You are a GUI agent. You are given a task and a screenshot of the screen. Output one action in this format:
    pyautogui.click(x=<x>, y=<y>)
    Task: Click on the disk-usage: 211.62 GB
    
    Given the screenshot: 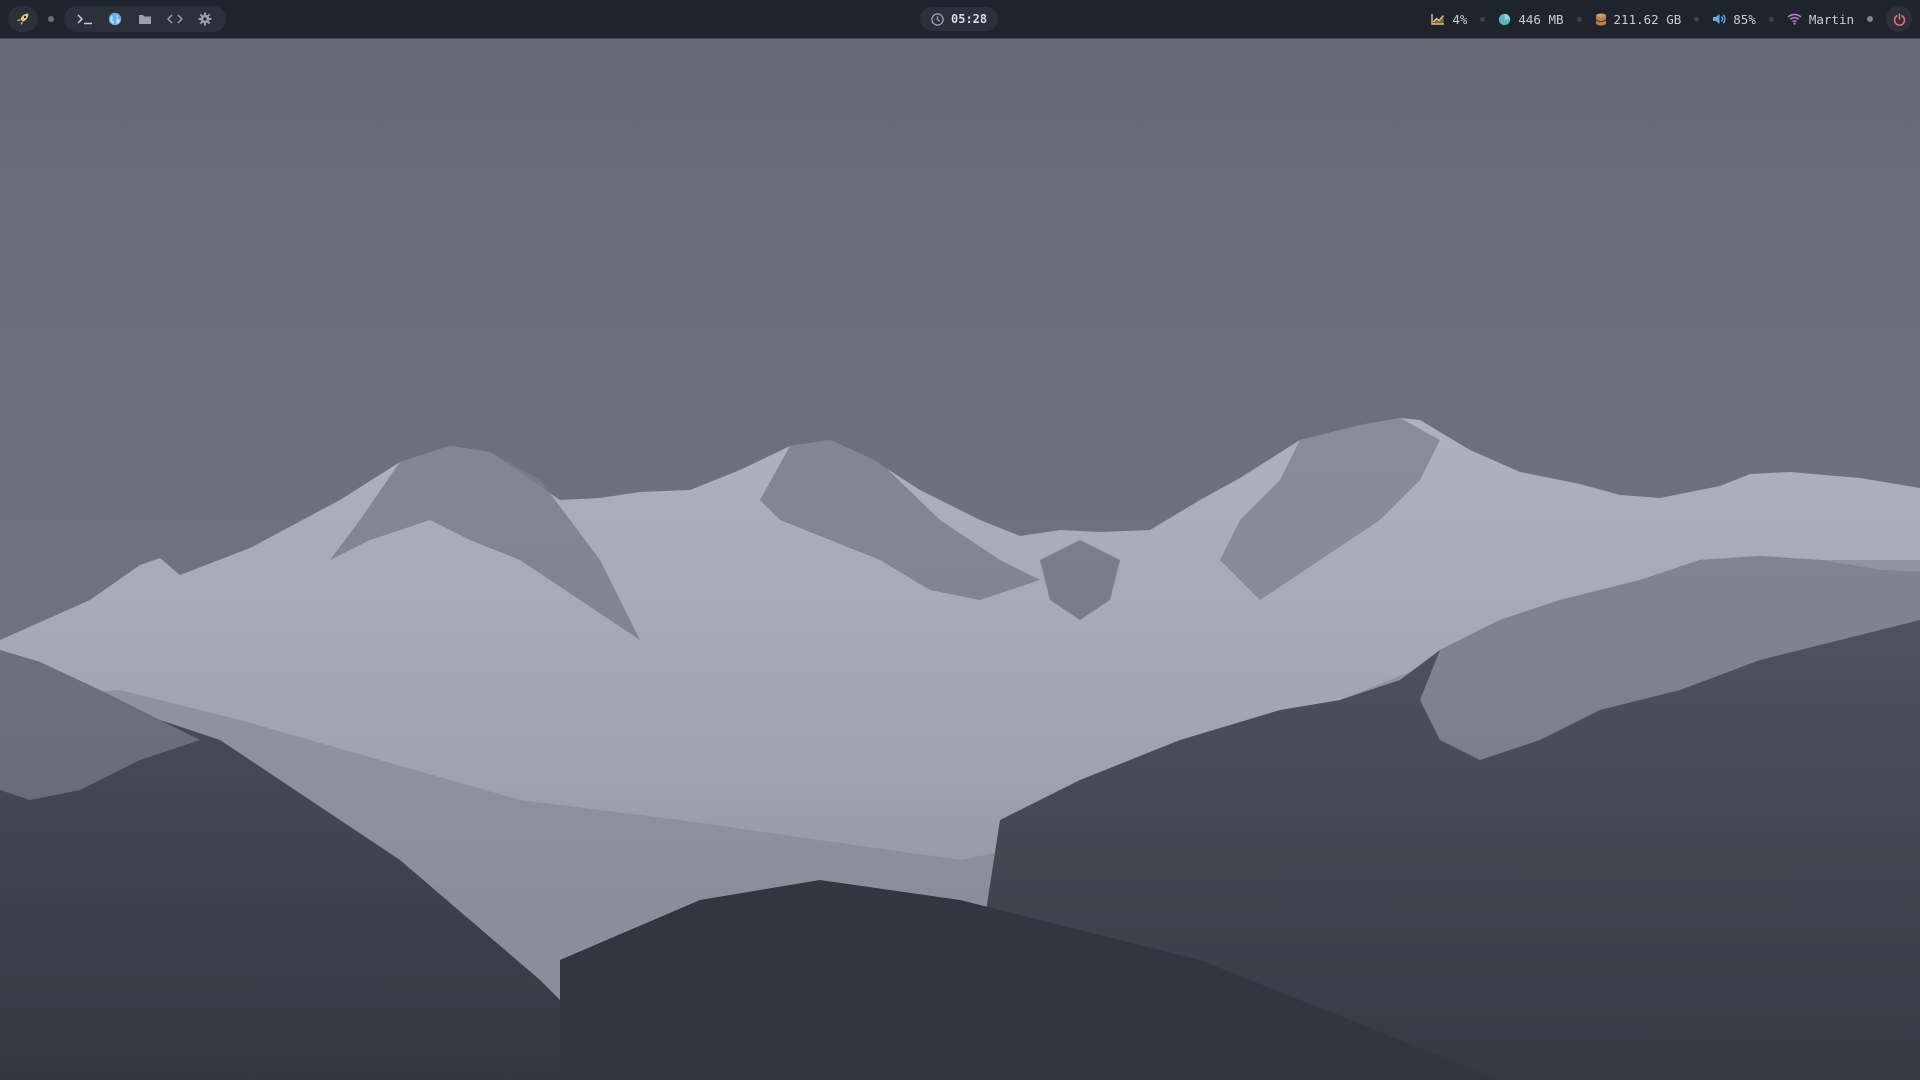 What is the action you would take?
    pyautogui.click(x=1638, y=19)
    